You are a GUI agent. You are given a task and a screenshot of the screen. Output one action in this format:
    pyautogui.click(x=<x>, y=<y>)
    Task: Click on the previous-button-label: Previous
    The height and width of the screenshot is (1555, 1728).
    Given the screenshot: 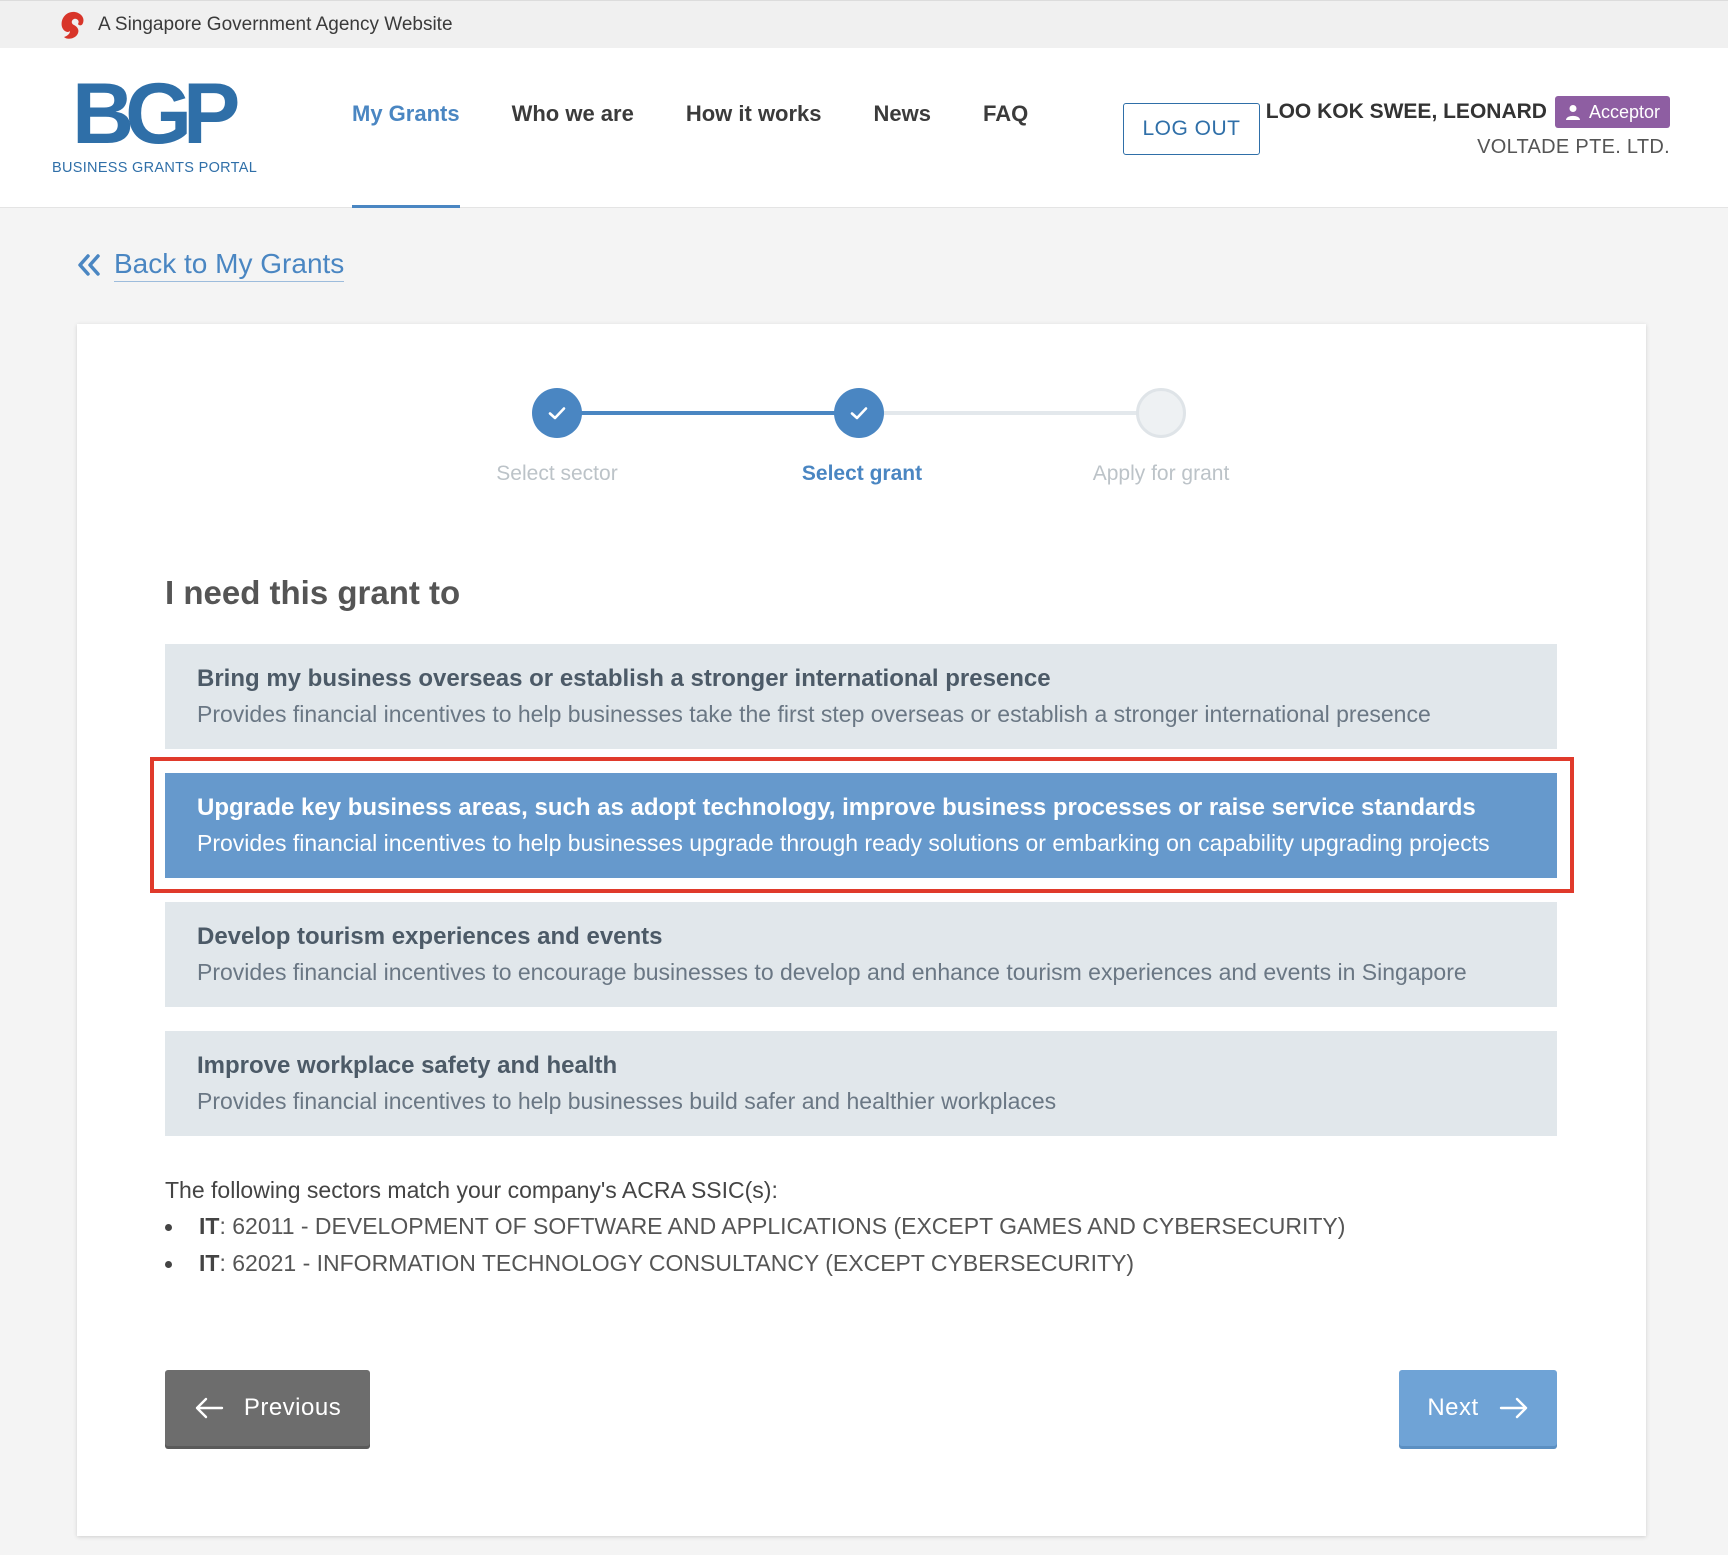 What is the action you would take?
    pyautogui.click(x=292, y=1407)
    